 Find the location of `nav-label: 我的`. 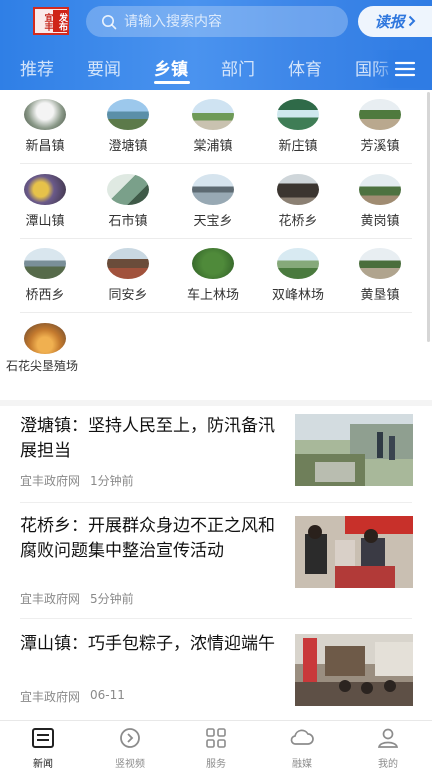

nav-label: 我的 is located at coordinates (388, 763).